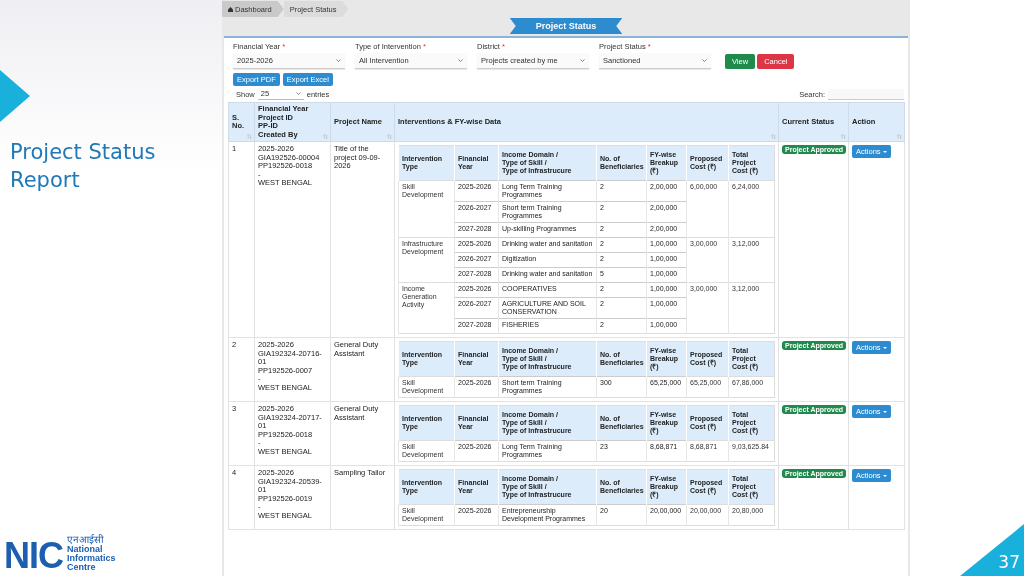  Describe the element at coordinates (866, 94) in the screenshot. I see `search-field` at that location.